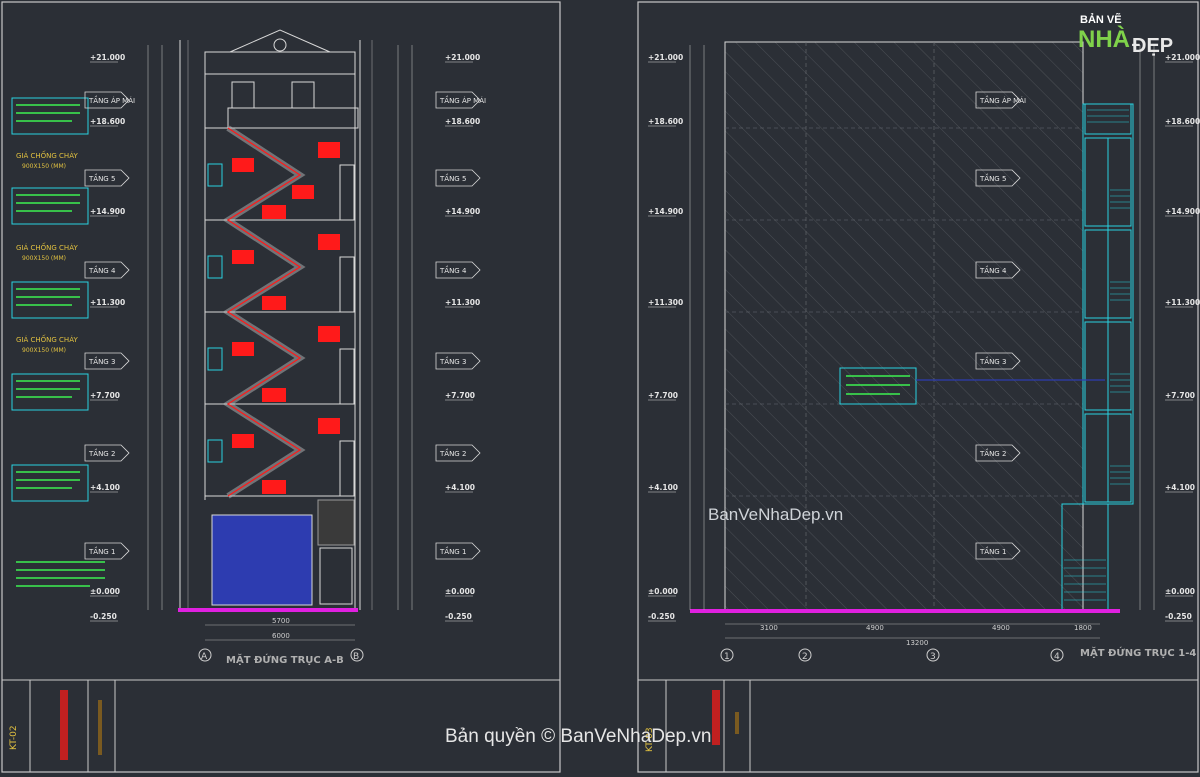 The image size is (1200, 777). What do you see at coordinates (1083, 628) in the screenshot?
I see `right-dim-3: 1800` at bounding box center [1083, 628].